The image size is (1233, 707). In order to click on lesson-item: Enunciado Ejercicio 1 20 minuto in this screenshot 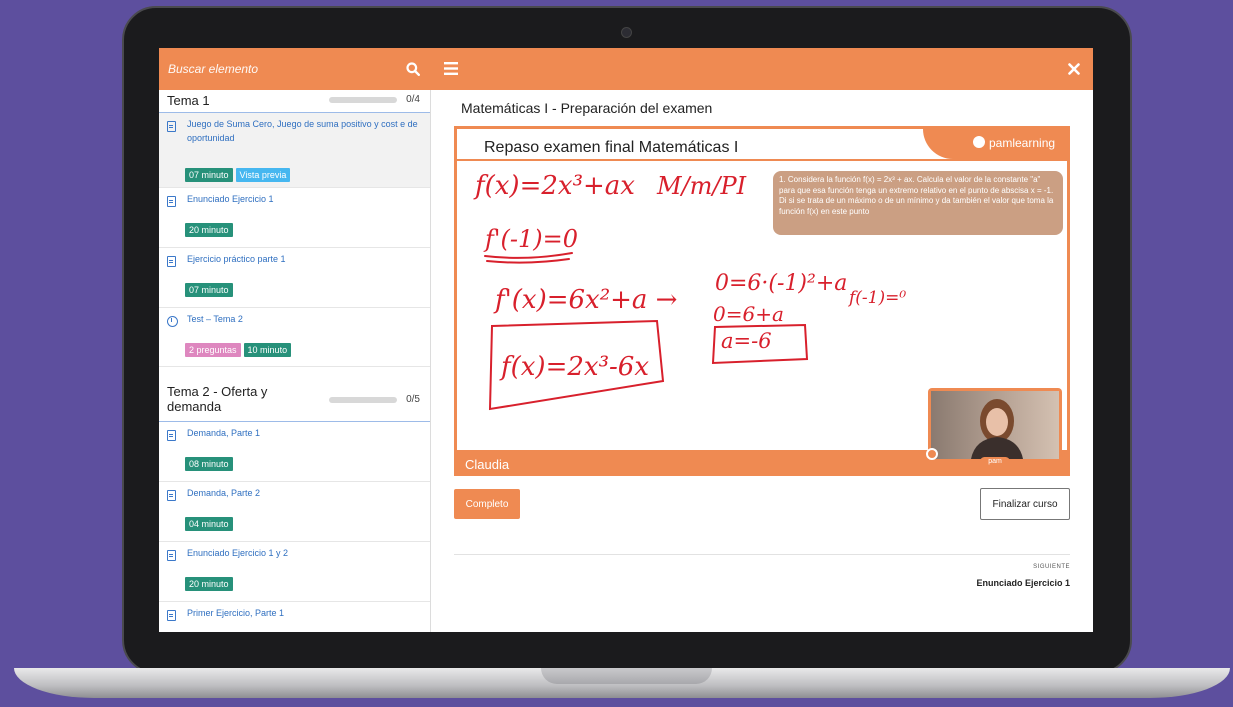, I will do `click(294, 218)`.